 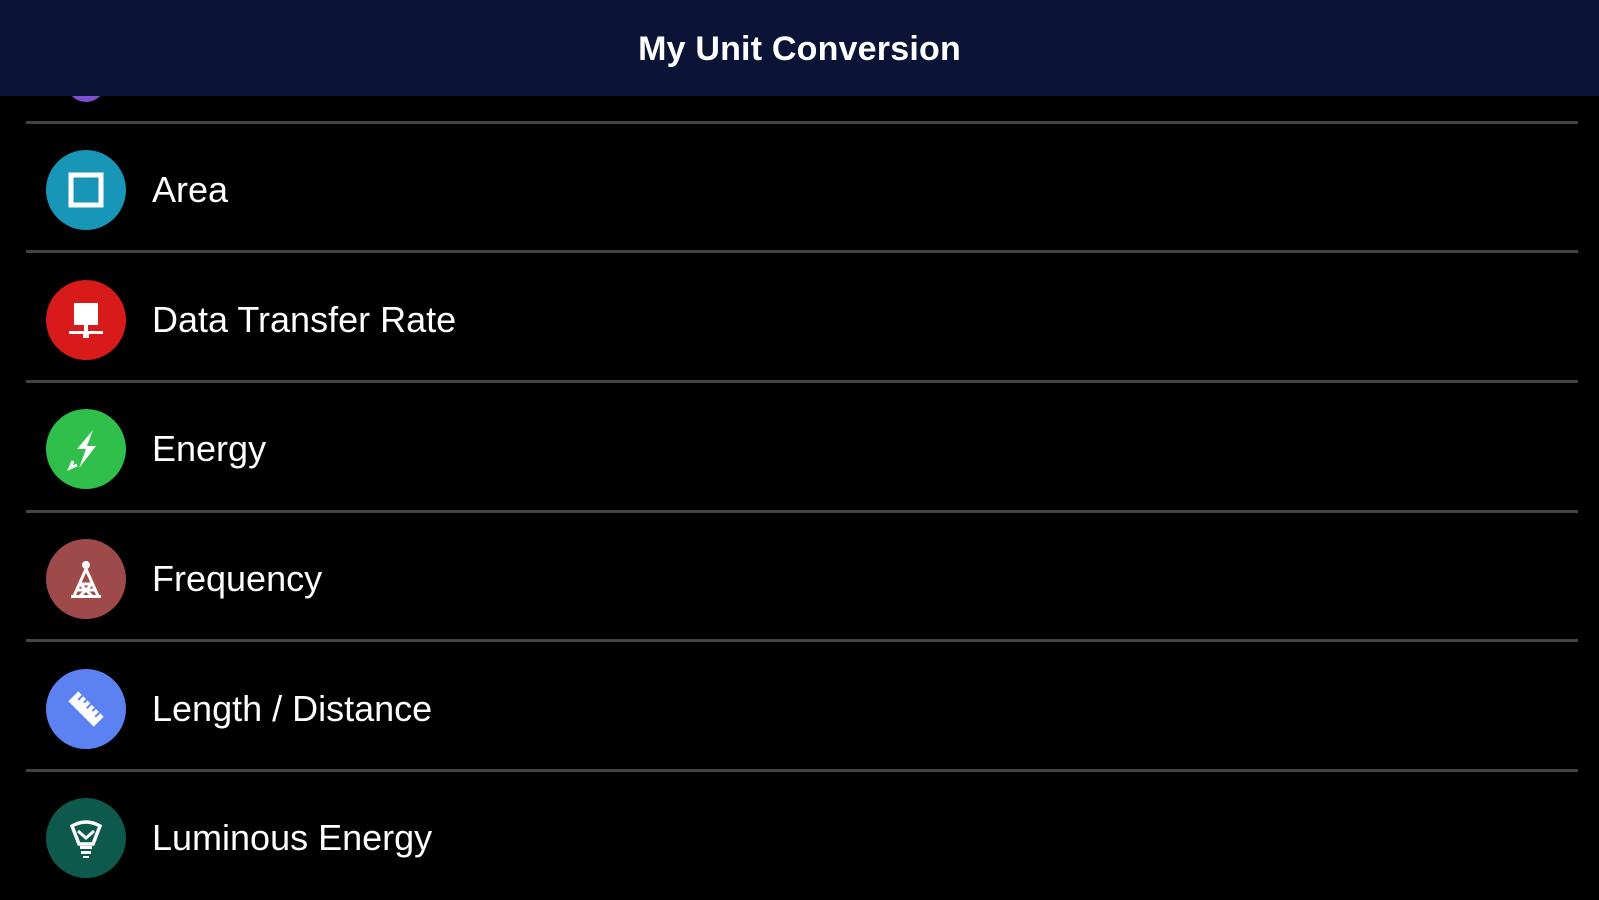 I want to click on page-title: My Unit Conversion, so click(x=799, y=48).